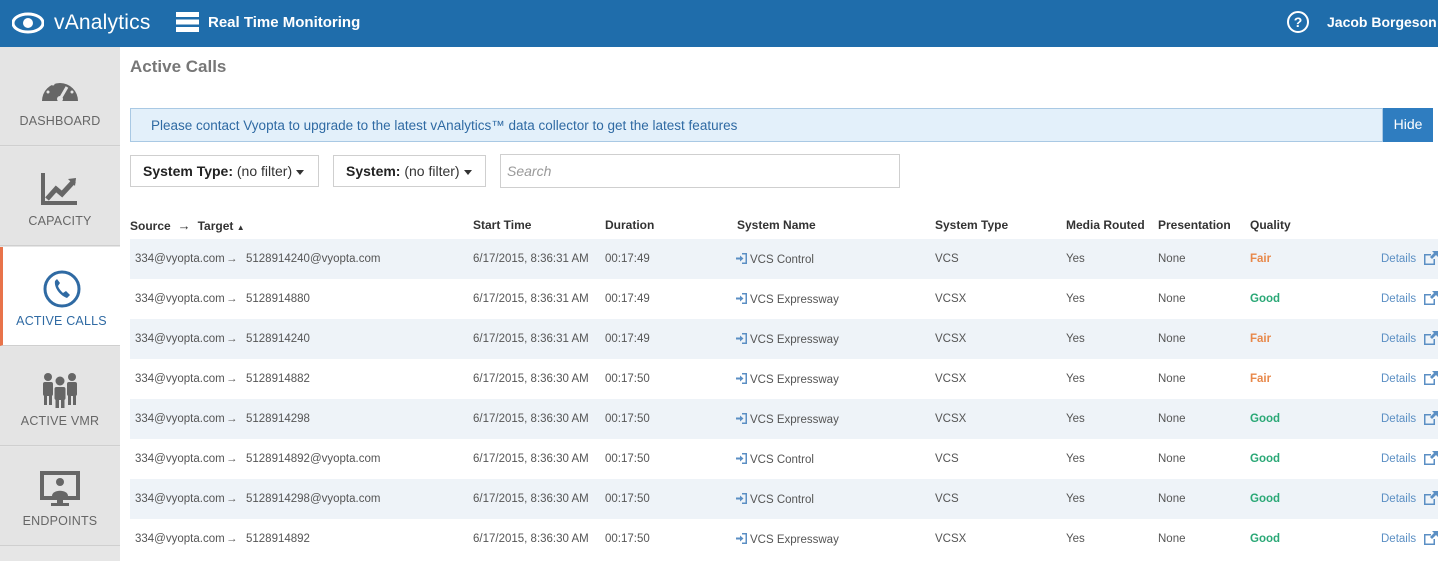 The height and width of the screenshot is (561, 1438). What do you see at coordinates (947, 259) in the screenshot?
I see `system-type-cell: VCS` at bounding box center [947, 259].